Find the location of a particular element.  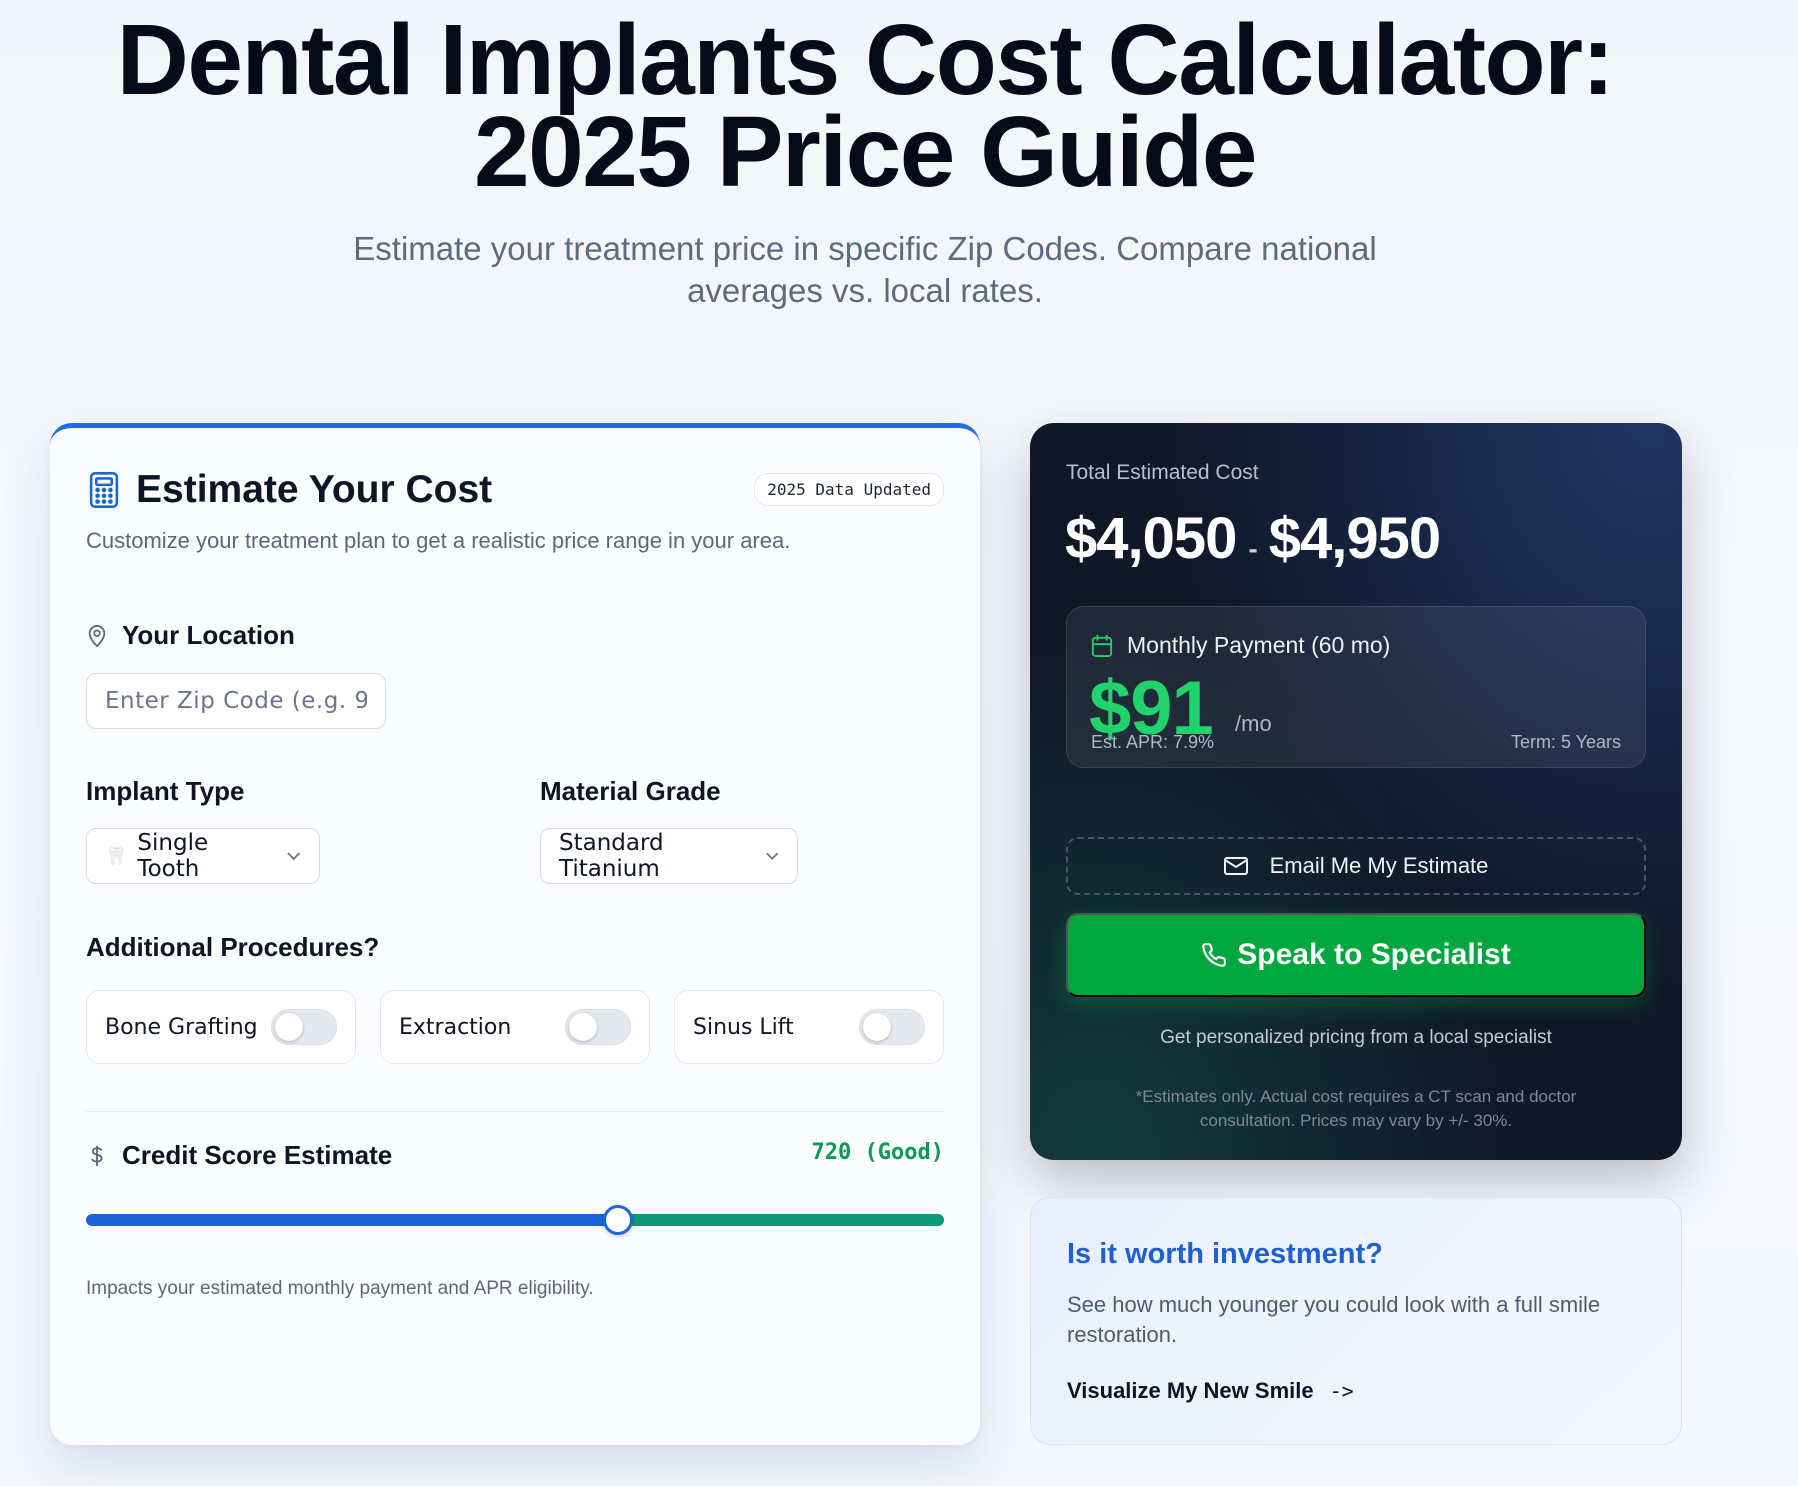

additional-procedures-label: Additional Procedures? is located at coordinates (233, 947).